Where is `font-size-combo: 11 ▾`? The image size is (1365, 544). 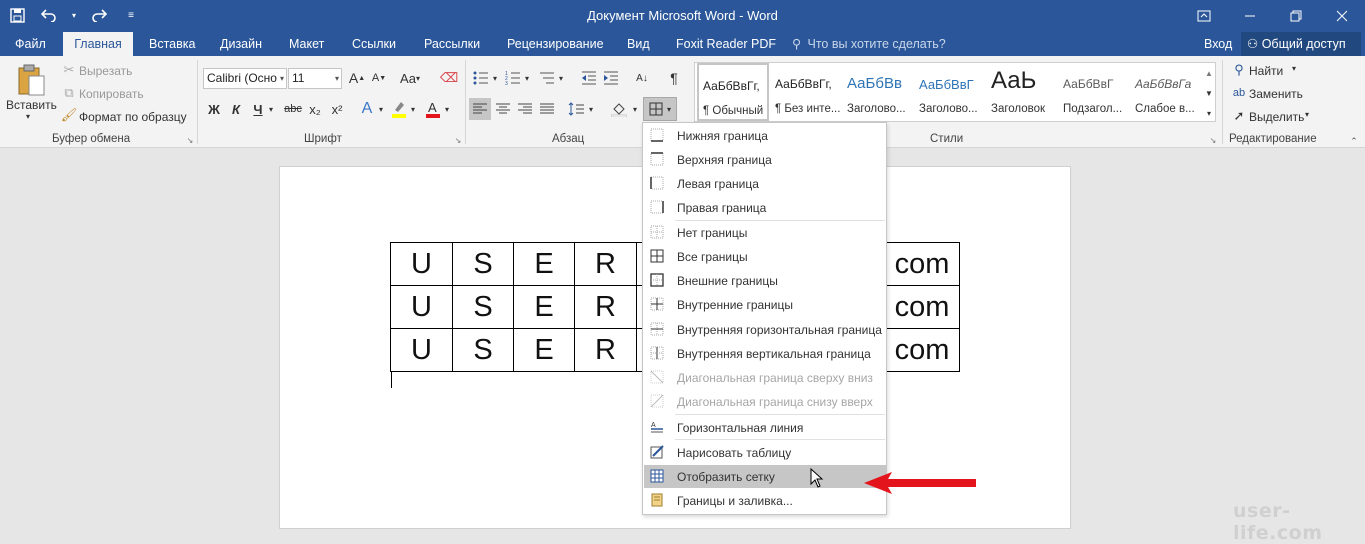
font-size-combo: 11 ▾ is located at coordinates (315, 78).